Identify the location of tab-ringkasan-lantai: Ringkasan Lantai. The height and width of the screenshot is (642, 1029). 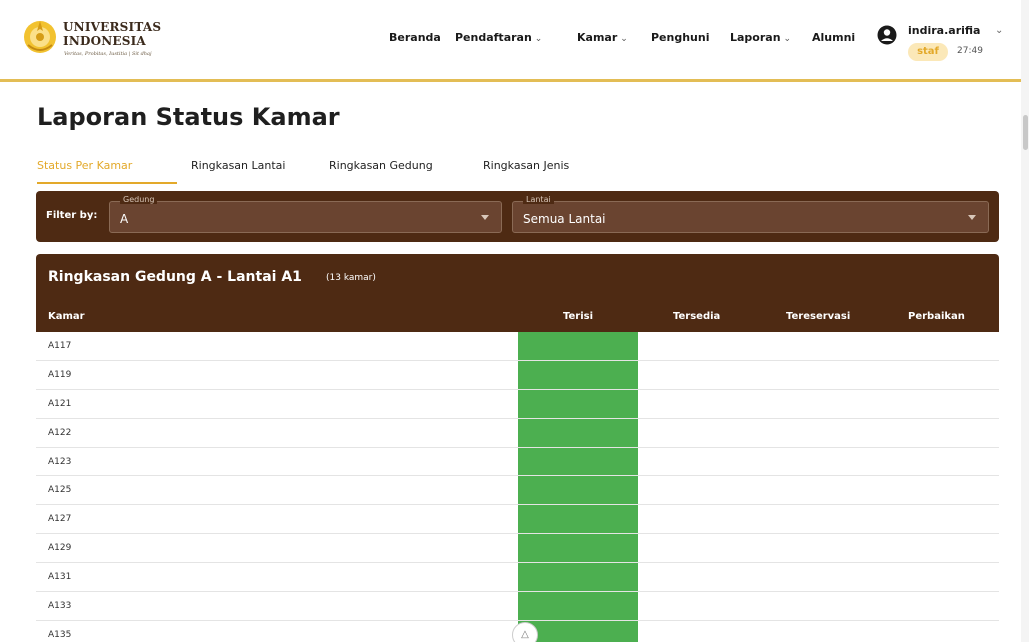
(238, 165).